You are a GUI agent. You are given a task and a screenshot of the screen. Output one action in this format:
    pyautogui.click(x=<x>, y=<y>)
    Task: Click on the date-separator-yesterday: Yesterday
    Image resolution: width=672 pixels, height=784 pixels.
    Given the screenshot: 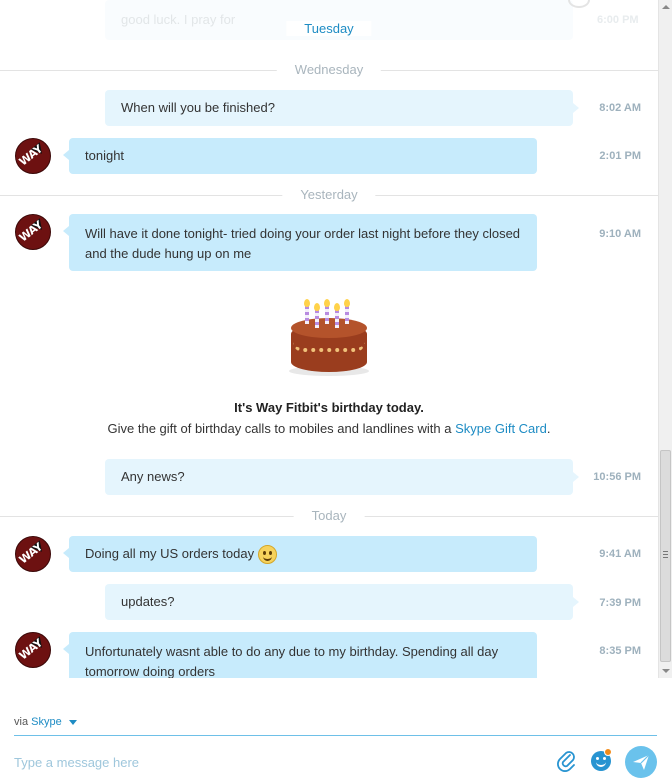 What is the action you would take?
    pyautogui.click(x=329, y=195)
    